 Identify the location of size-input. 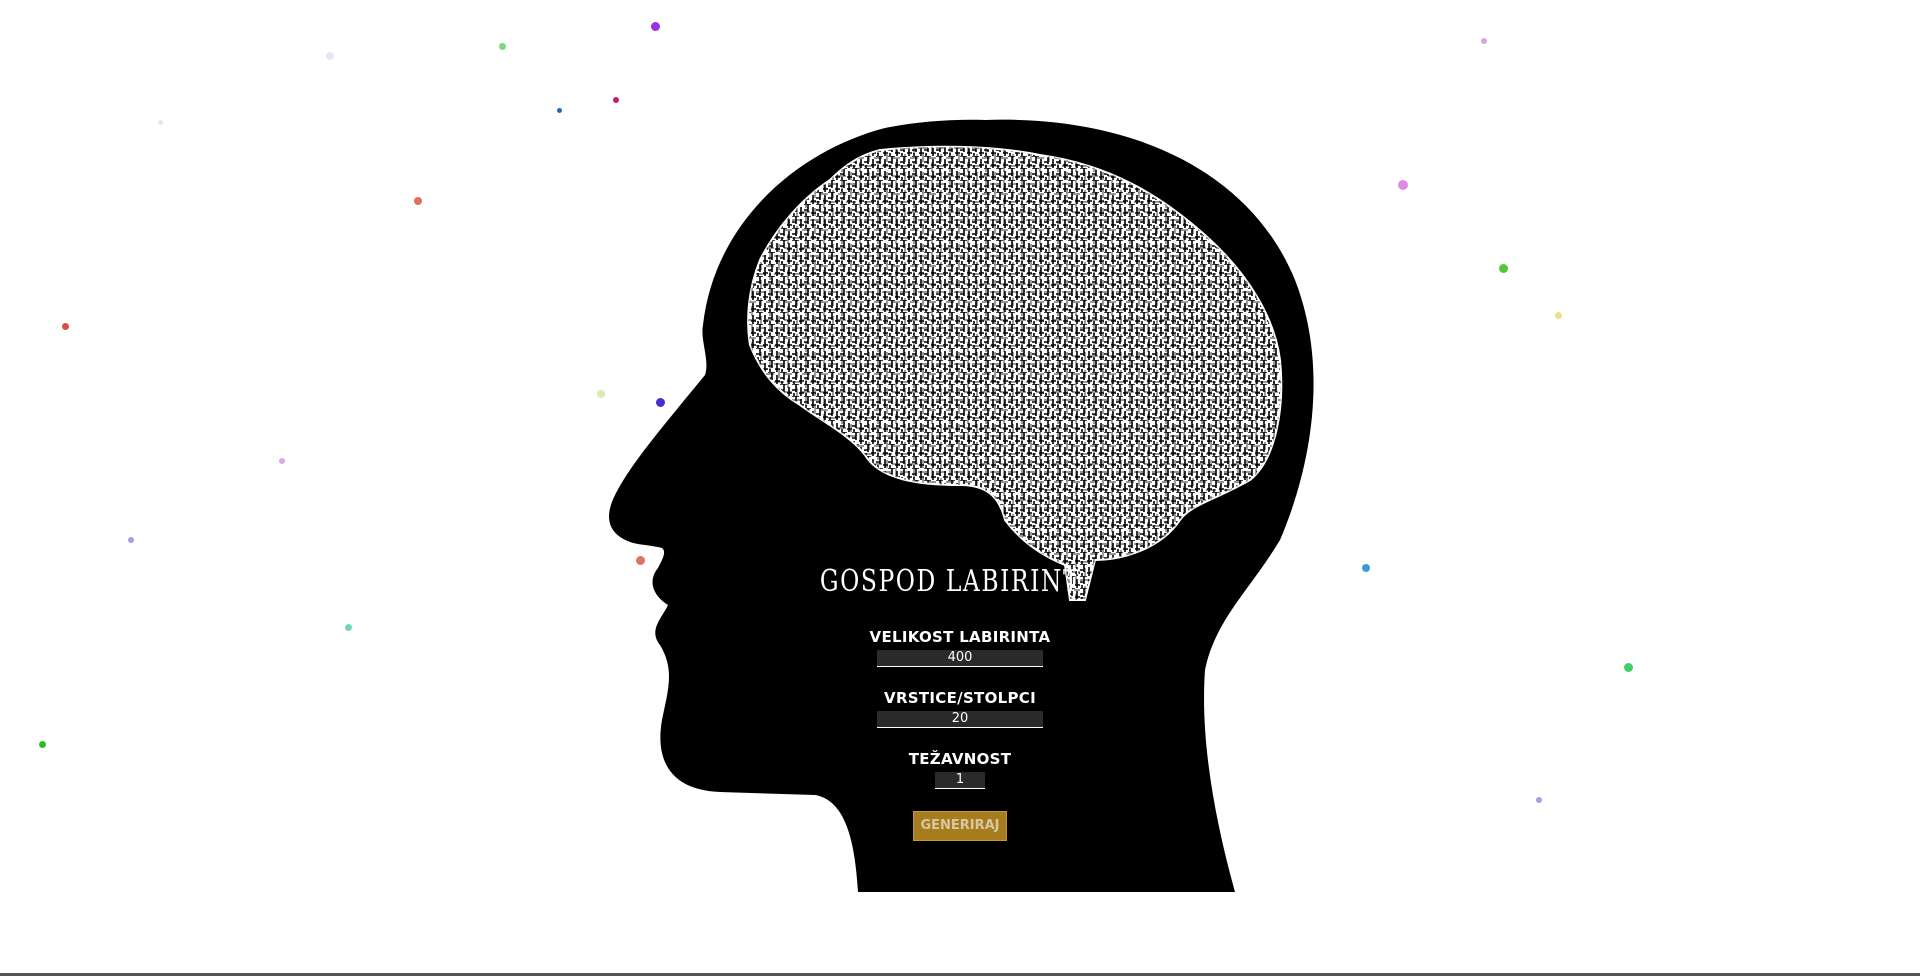
(960, 658).